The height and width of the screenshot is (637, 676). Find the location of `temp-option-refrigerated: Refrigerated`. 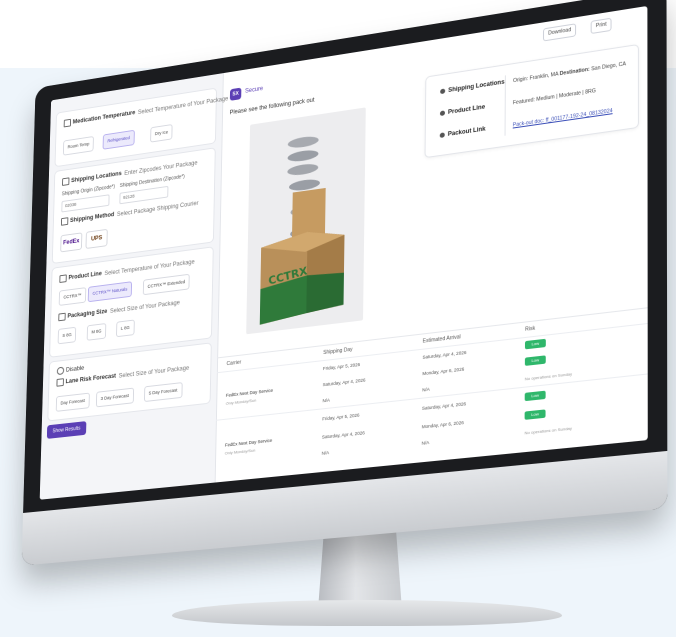

temp-option-refrigerated: Refrigerated is located at coordinates (119, 140).